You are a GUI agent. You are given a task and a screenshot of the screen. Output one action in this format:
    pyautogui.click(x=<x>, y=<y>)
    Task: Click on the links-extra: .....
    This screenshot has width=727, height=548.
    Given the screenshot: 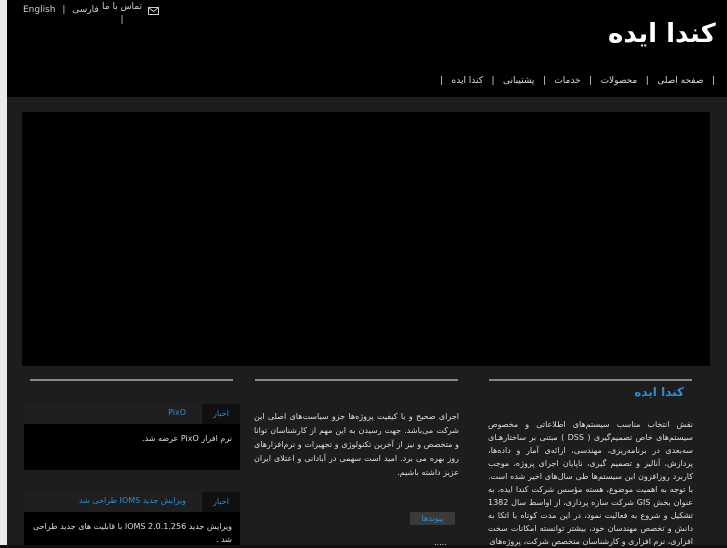 What is the action you would take?
    pyautogui.click(x=440, y=542)
    